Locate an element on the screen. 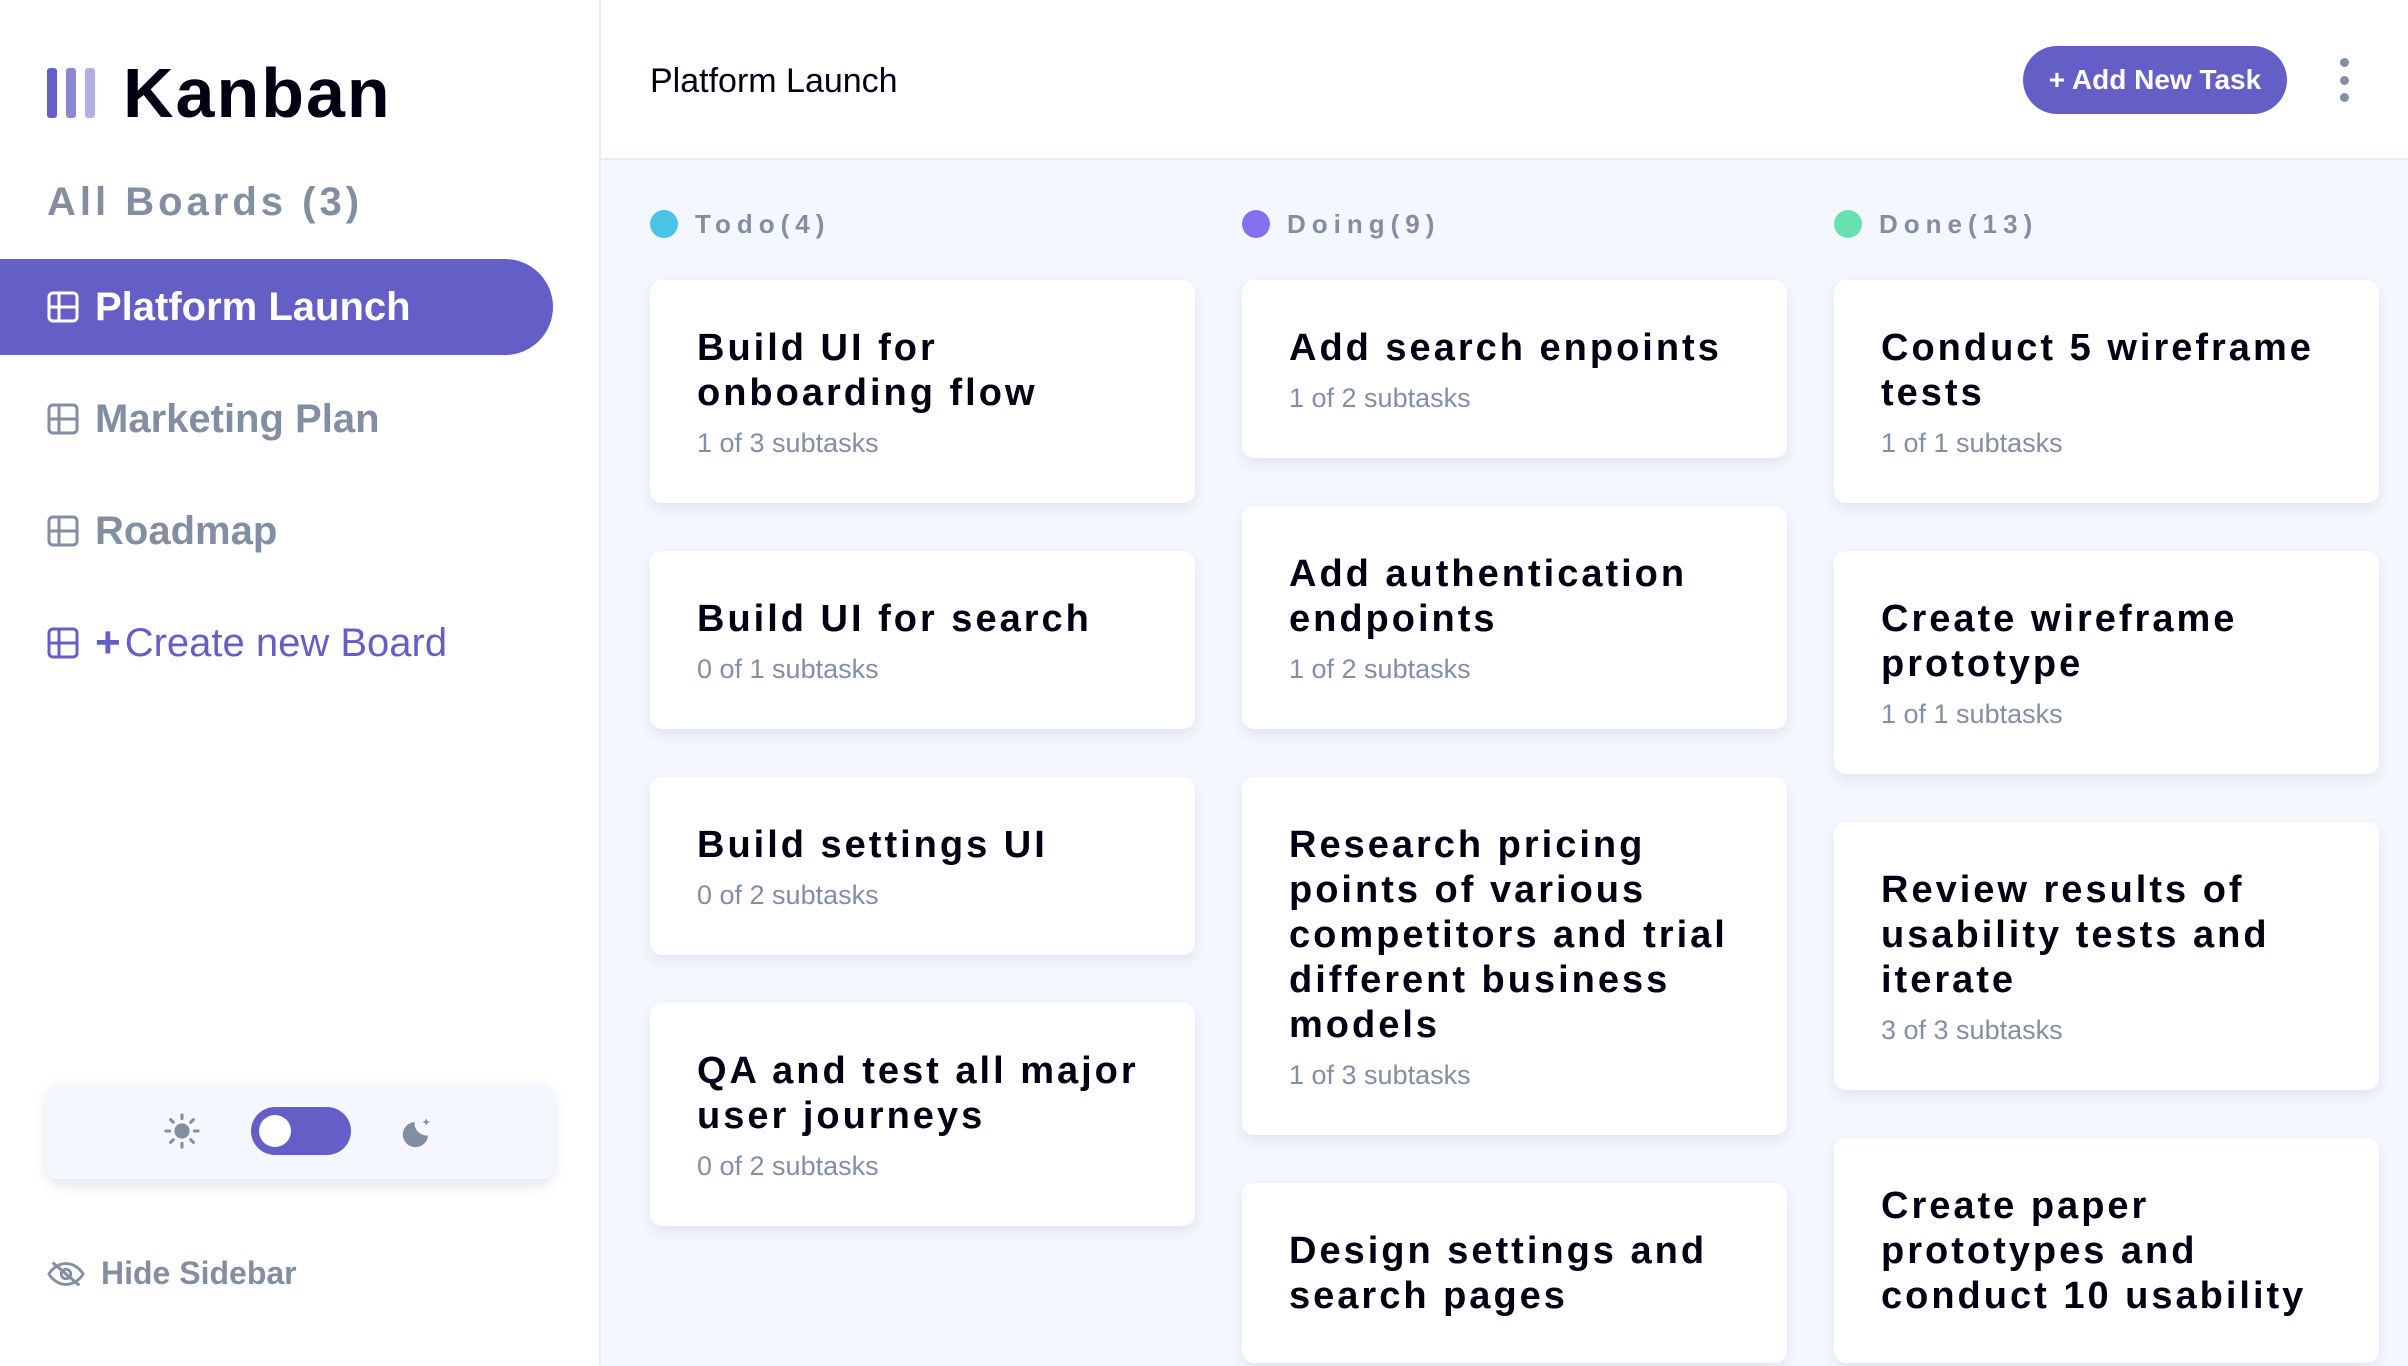 This screenshot has width=2408, height=1366. sidebar-item-roadmap: Roadmap is located at coordinates (276, 531).